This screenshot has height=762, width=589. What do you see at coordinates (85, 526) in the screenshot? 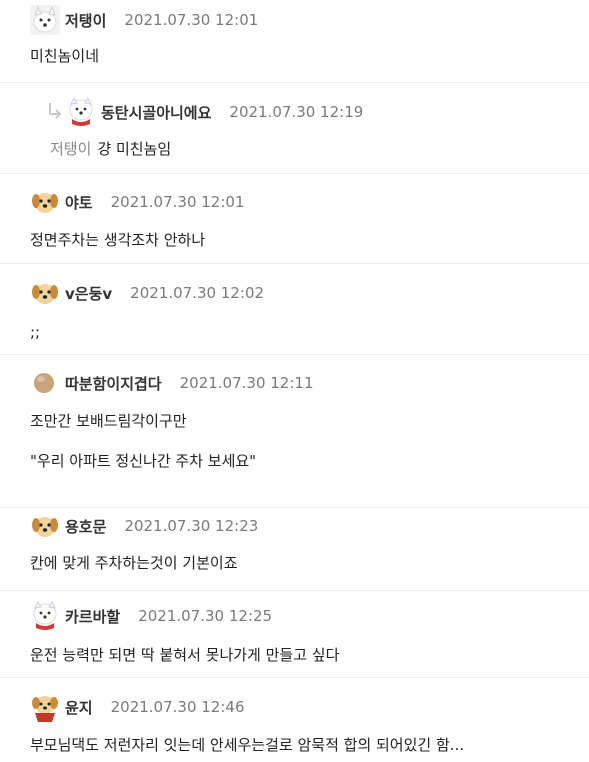
I see `comment-author: 용호문` at bounding box center [85, 526].